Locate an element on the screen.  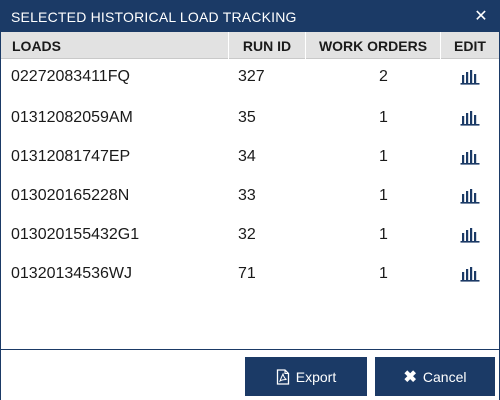
table-row: 01312082059AM 35 1 is located at coordinates (250, 117).